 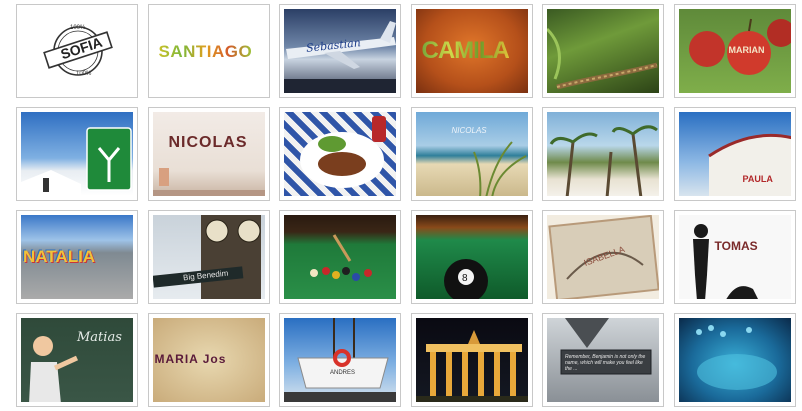 I want to click on gallery-item-isabella: ISABELLA, so click(x=603, y=257).